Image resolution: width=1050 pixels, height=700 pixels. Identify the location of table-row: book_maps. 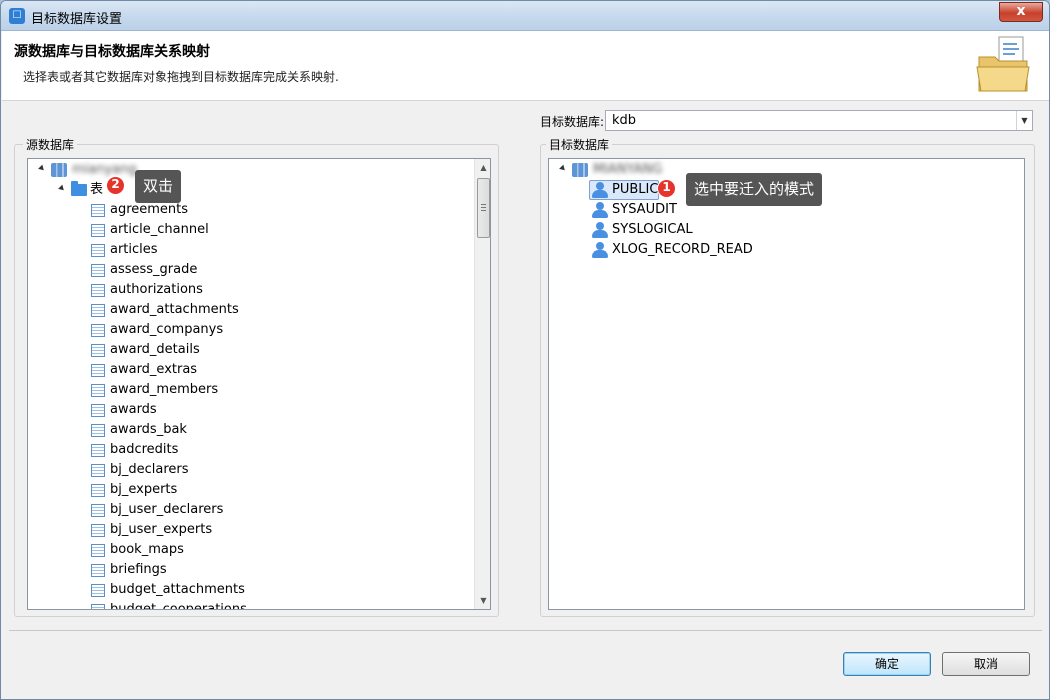
(147, 550).